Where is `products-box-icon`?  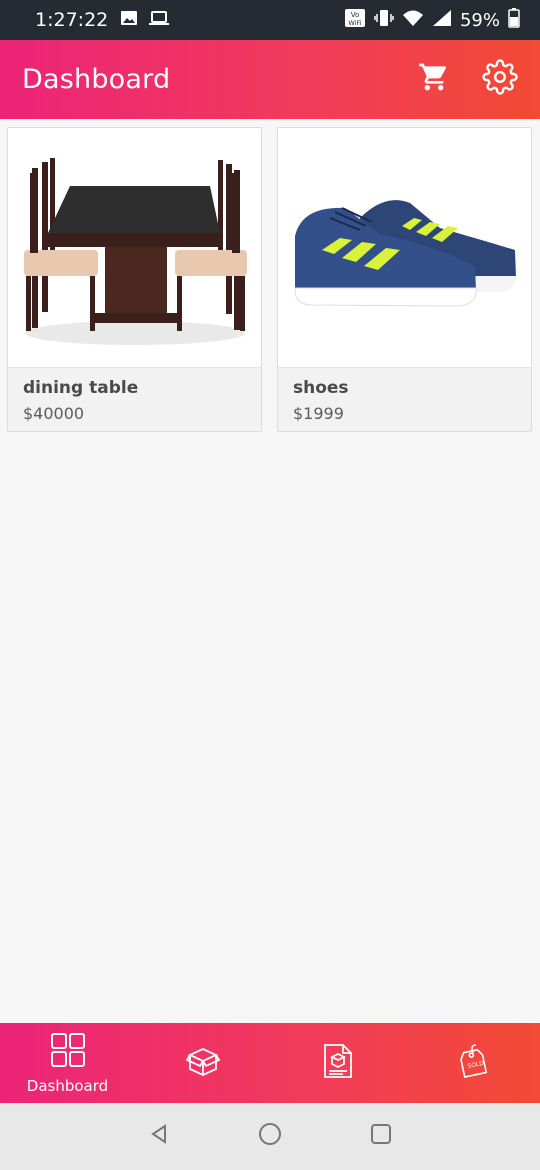 products-box-icon is located at coordinates (202, 1063).